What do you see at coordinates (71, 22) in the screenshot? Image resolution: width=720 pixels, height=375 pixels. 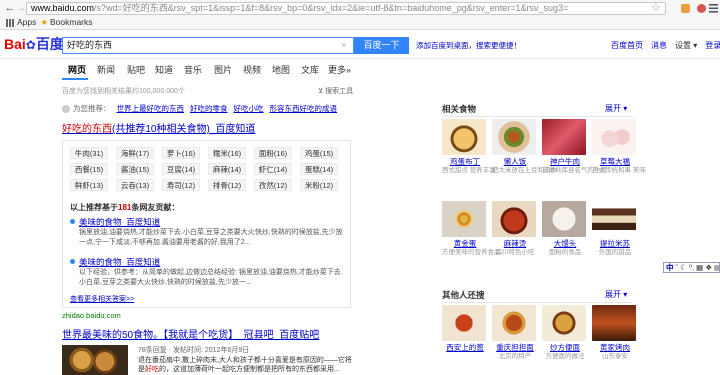 I see `bookmarks-link: Bookmarks` at bounding box center [71, 22].